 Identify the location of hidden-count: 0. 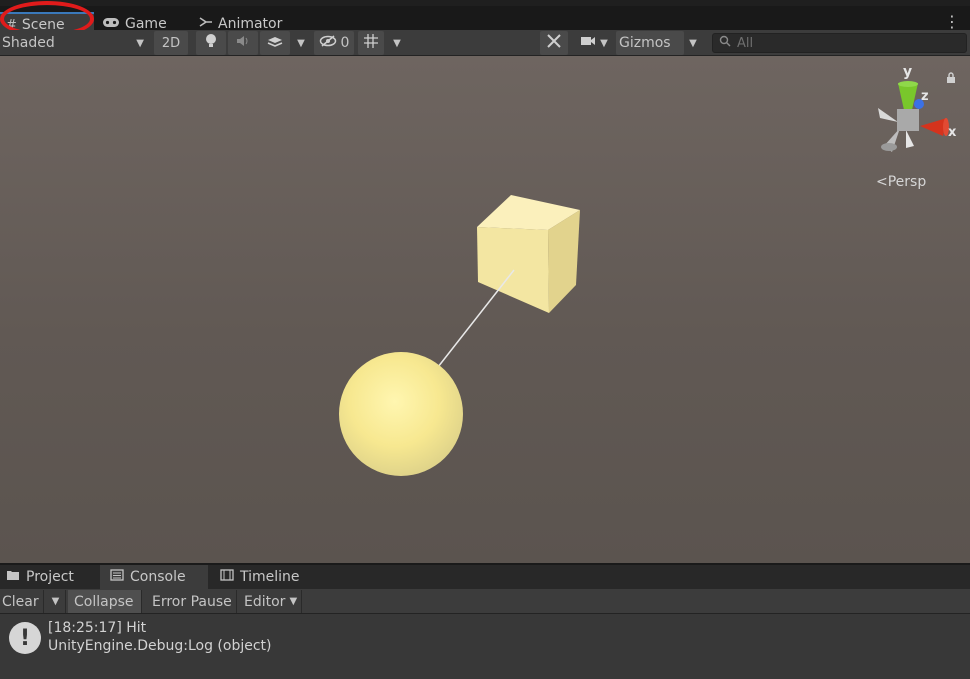
(345, 43).